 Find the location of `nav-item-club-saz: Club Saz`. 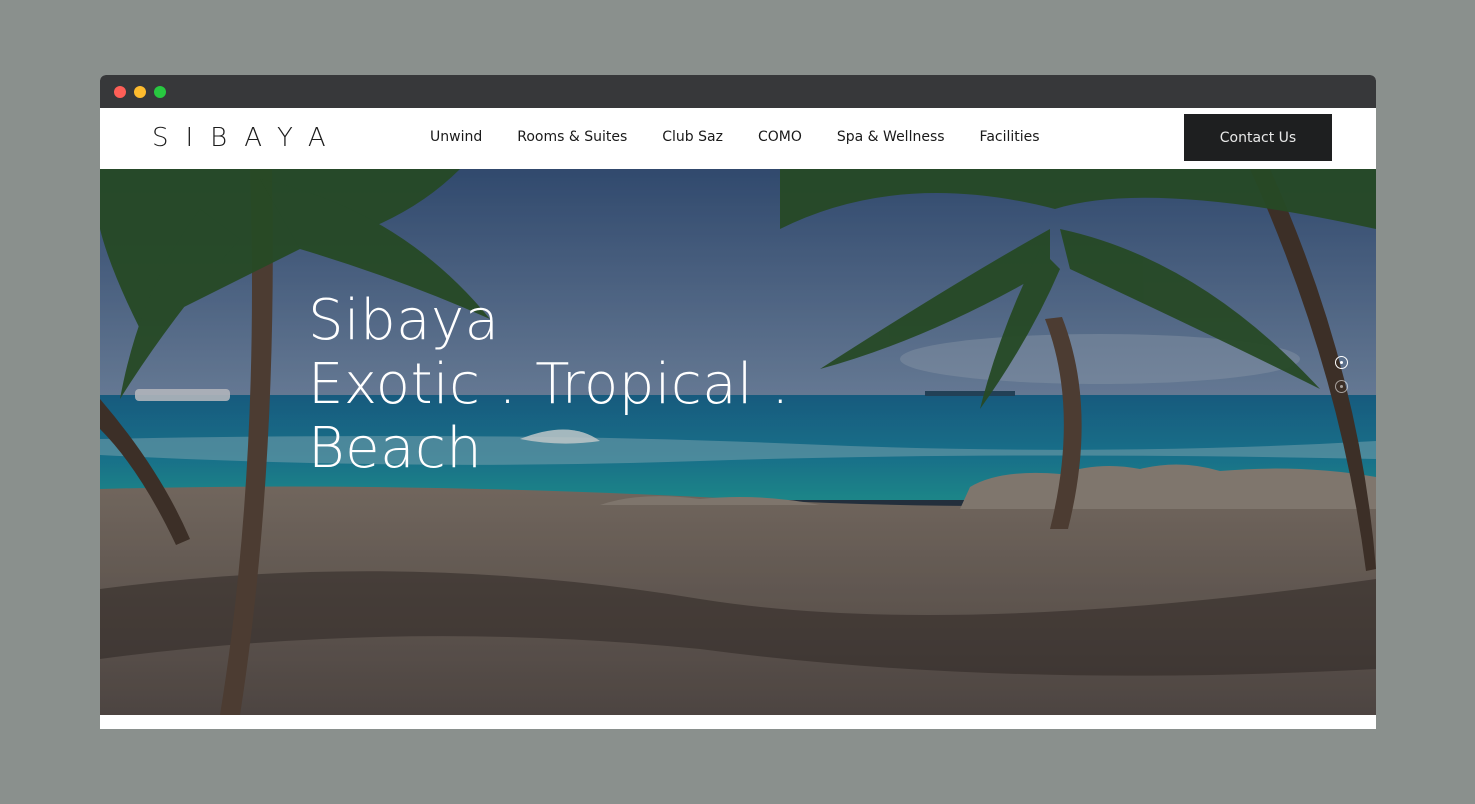

nav-item-club-saz: Club Saz is located at coordinates (692, 137).